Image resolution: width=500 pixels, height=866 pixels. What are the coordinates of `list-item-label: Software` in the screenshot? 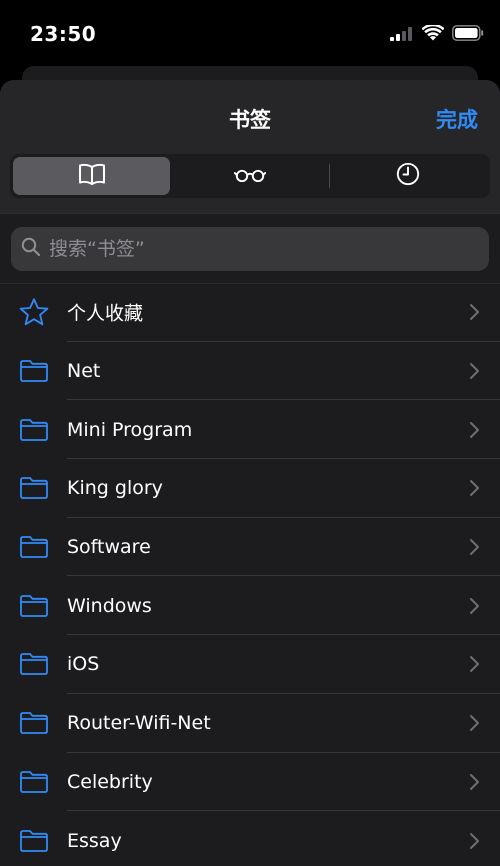 It's located at (109, 547).